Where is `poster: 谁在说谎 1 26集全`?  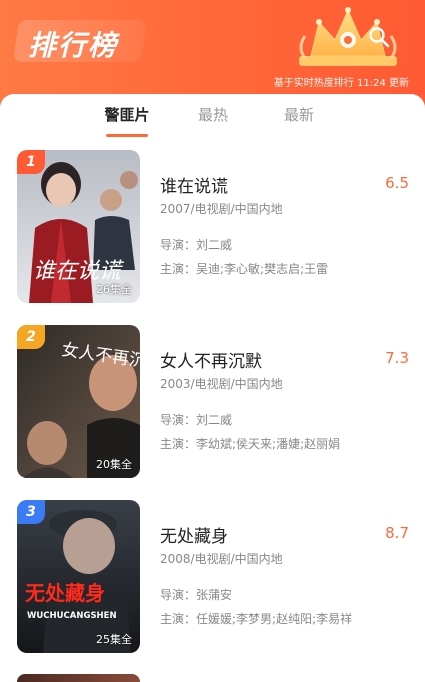
poster: 谁在说谎 1 26集全 is located at coordinates (78, 226).